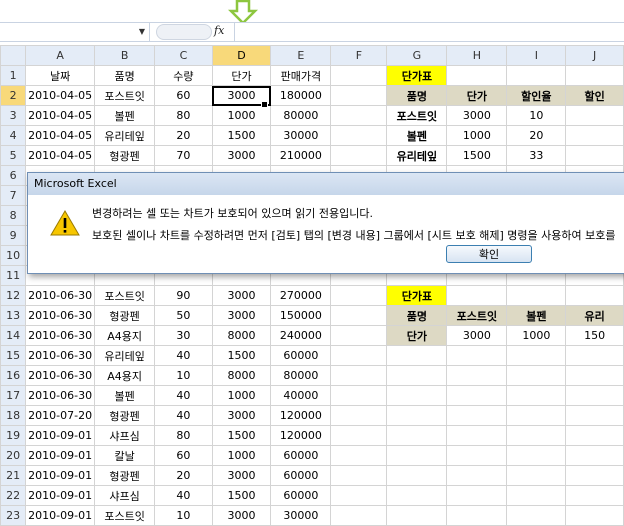 The image size is (624, 526). I want to click on cell-d15: 1500, so click(241, 355).